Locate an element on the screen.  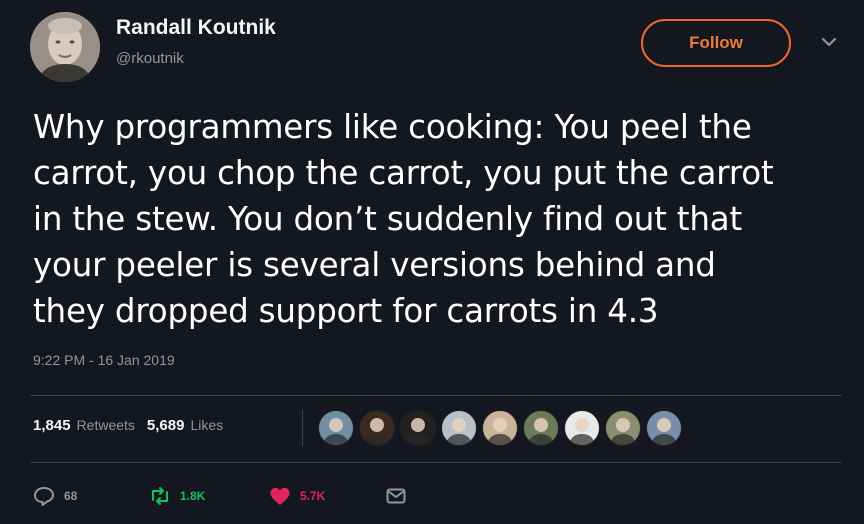
like-count: 5.7K is located at coordinates (313, 496).